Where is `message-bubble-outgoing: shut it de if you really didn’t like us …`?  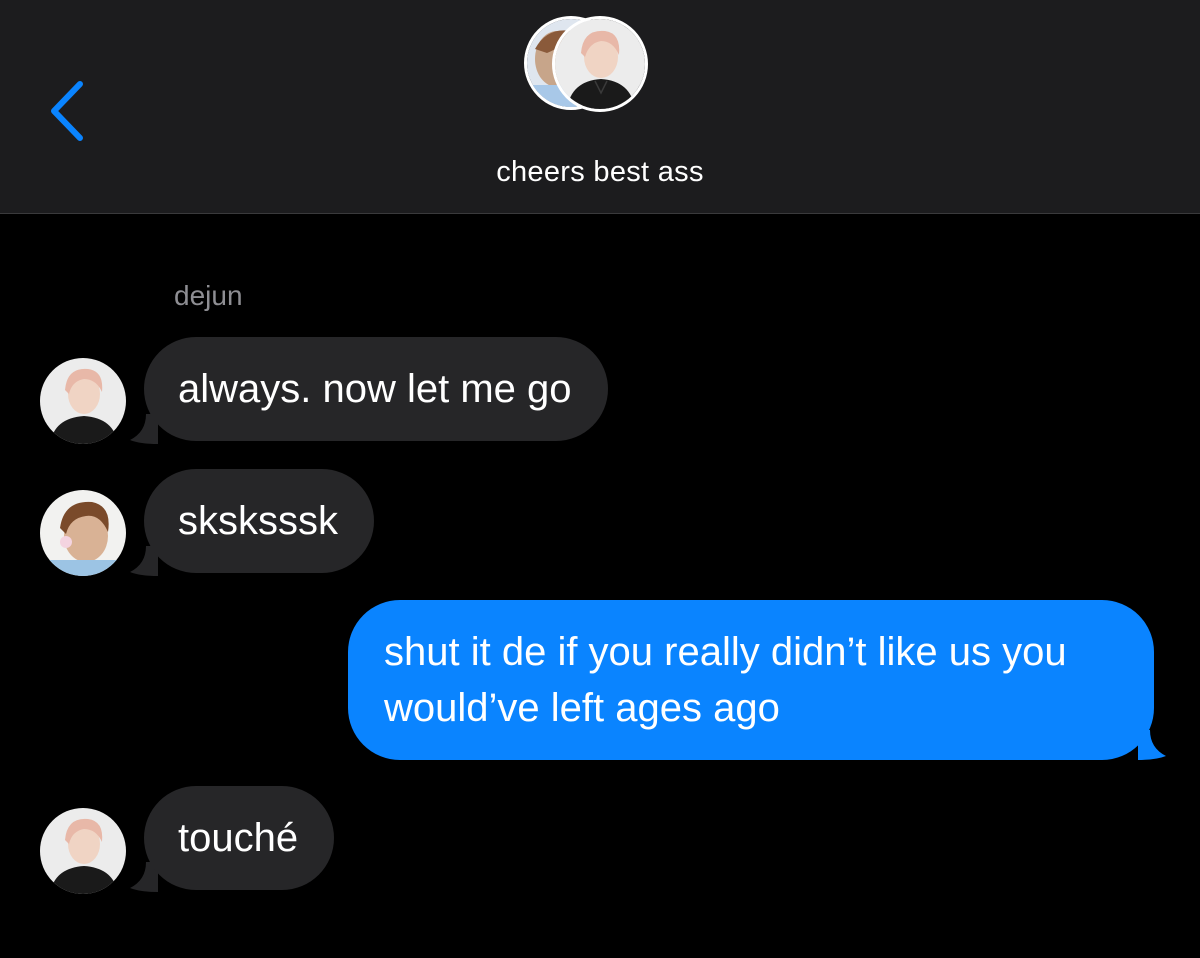
message-bubble-outgoing: shut it de if you really didn’t like us … is located at coordinates (751, 680).